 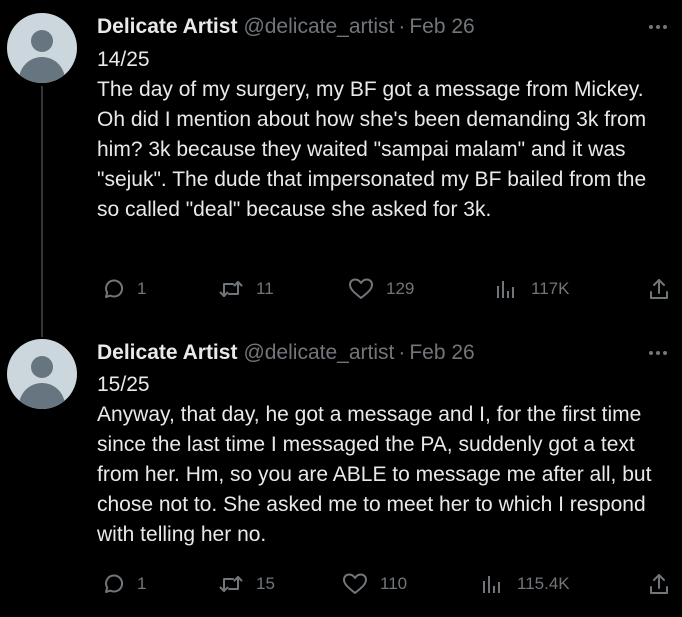 I want to click on retweet-button: 15, so click(x=246, y=584).